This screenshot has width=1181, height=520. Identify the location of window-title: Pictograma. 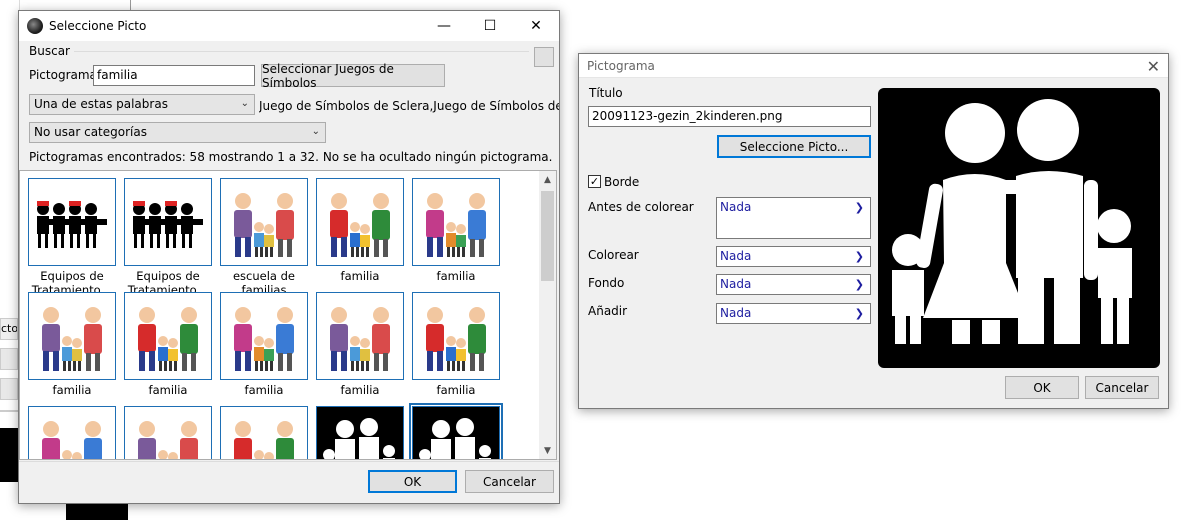
(621, 65).